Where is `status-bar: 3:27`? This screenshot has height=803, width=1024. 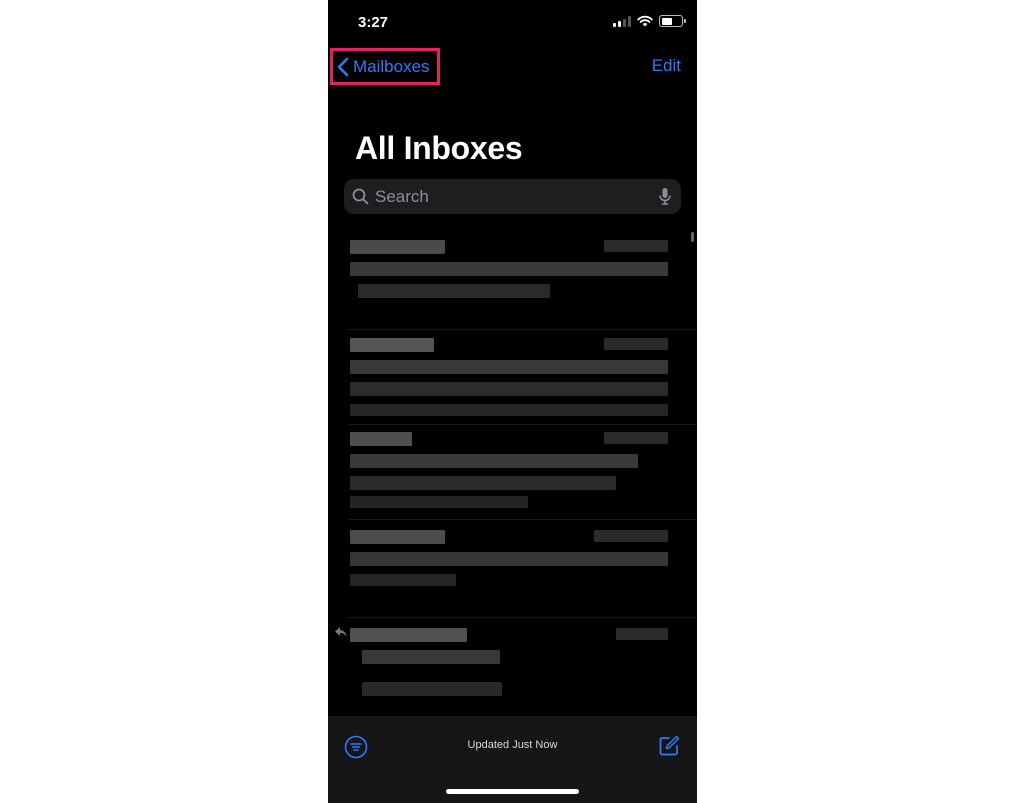 status-bar: 3:27 is located at coordinates (512, 22).